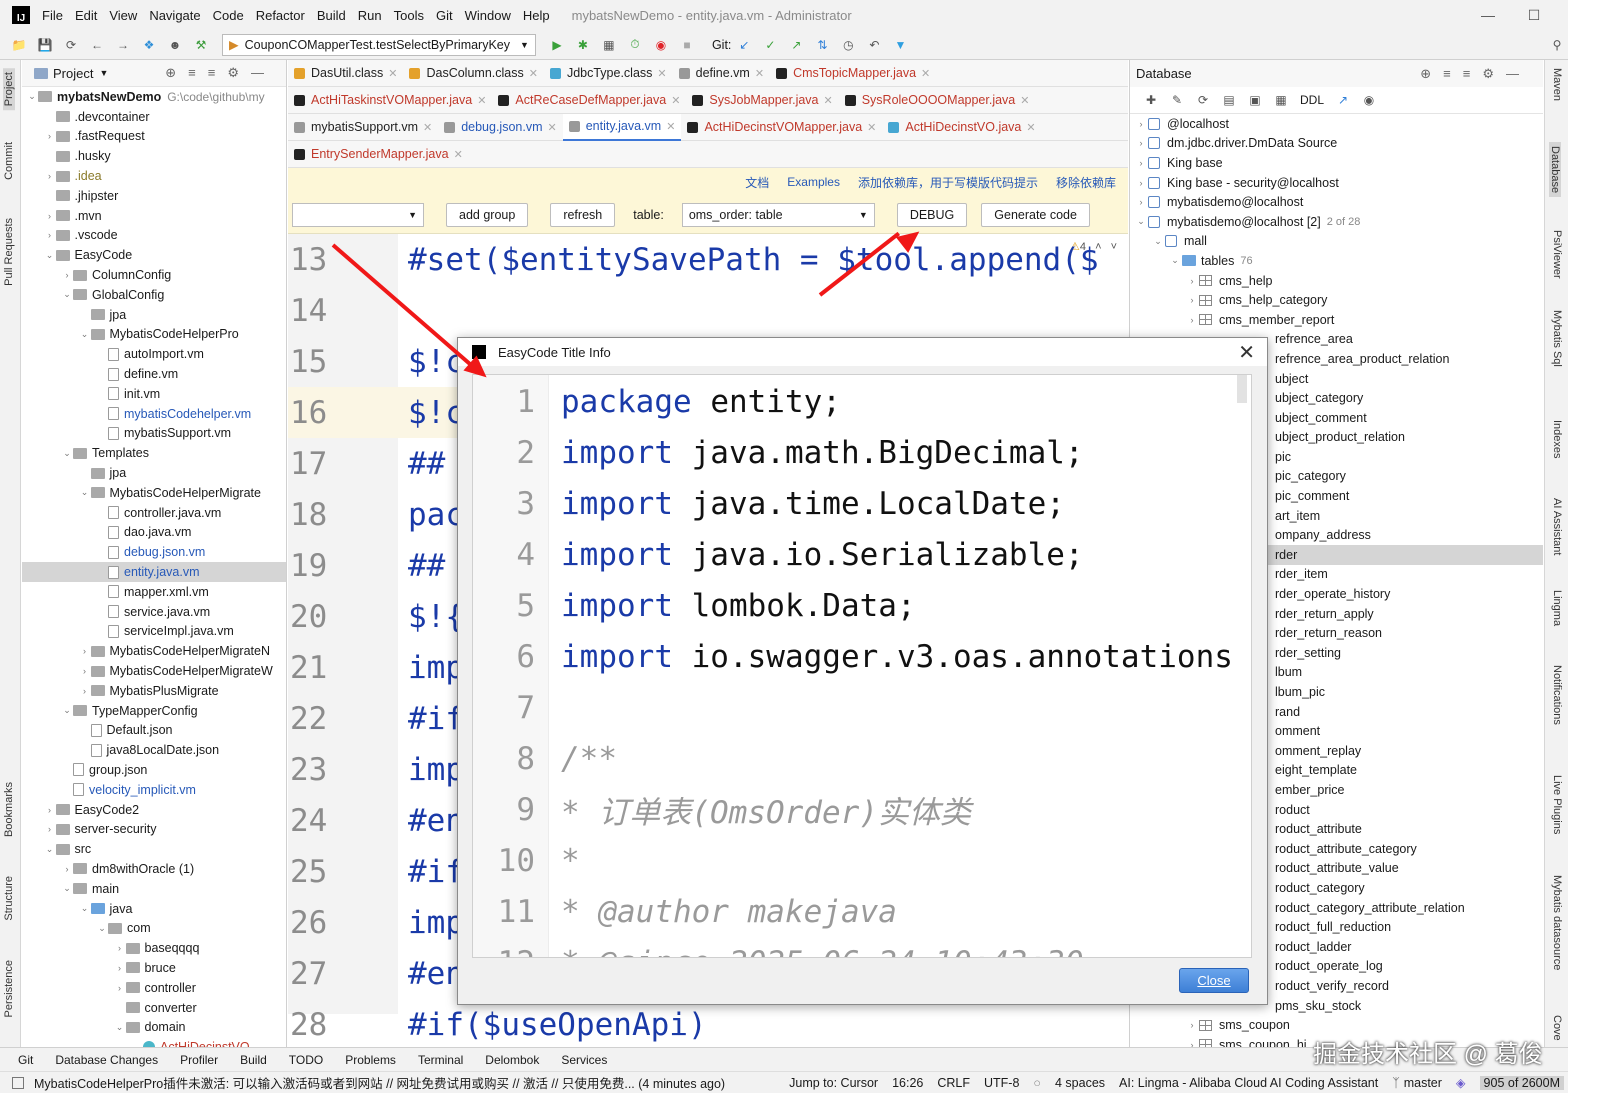 The image size is (1603, 1113). Describe the element at coordinates (52, 15) in the screenshot. I see `menu-file: File` at that location.